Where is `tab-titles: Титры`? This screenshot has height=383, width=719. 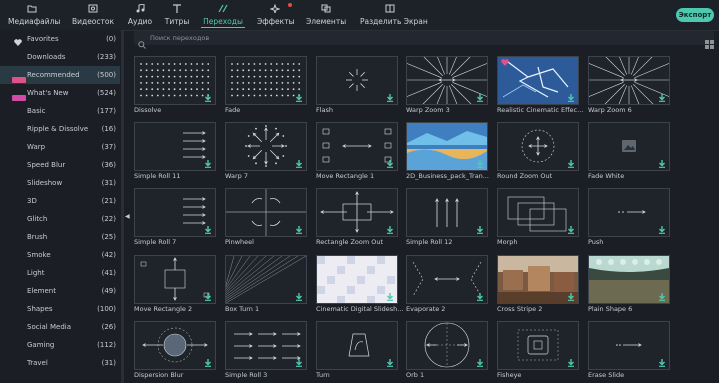 tab-titles: Титры is located at coordinates (177, 15).